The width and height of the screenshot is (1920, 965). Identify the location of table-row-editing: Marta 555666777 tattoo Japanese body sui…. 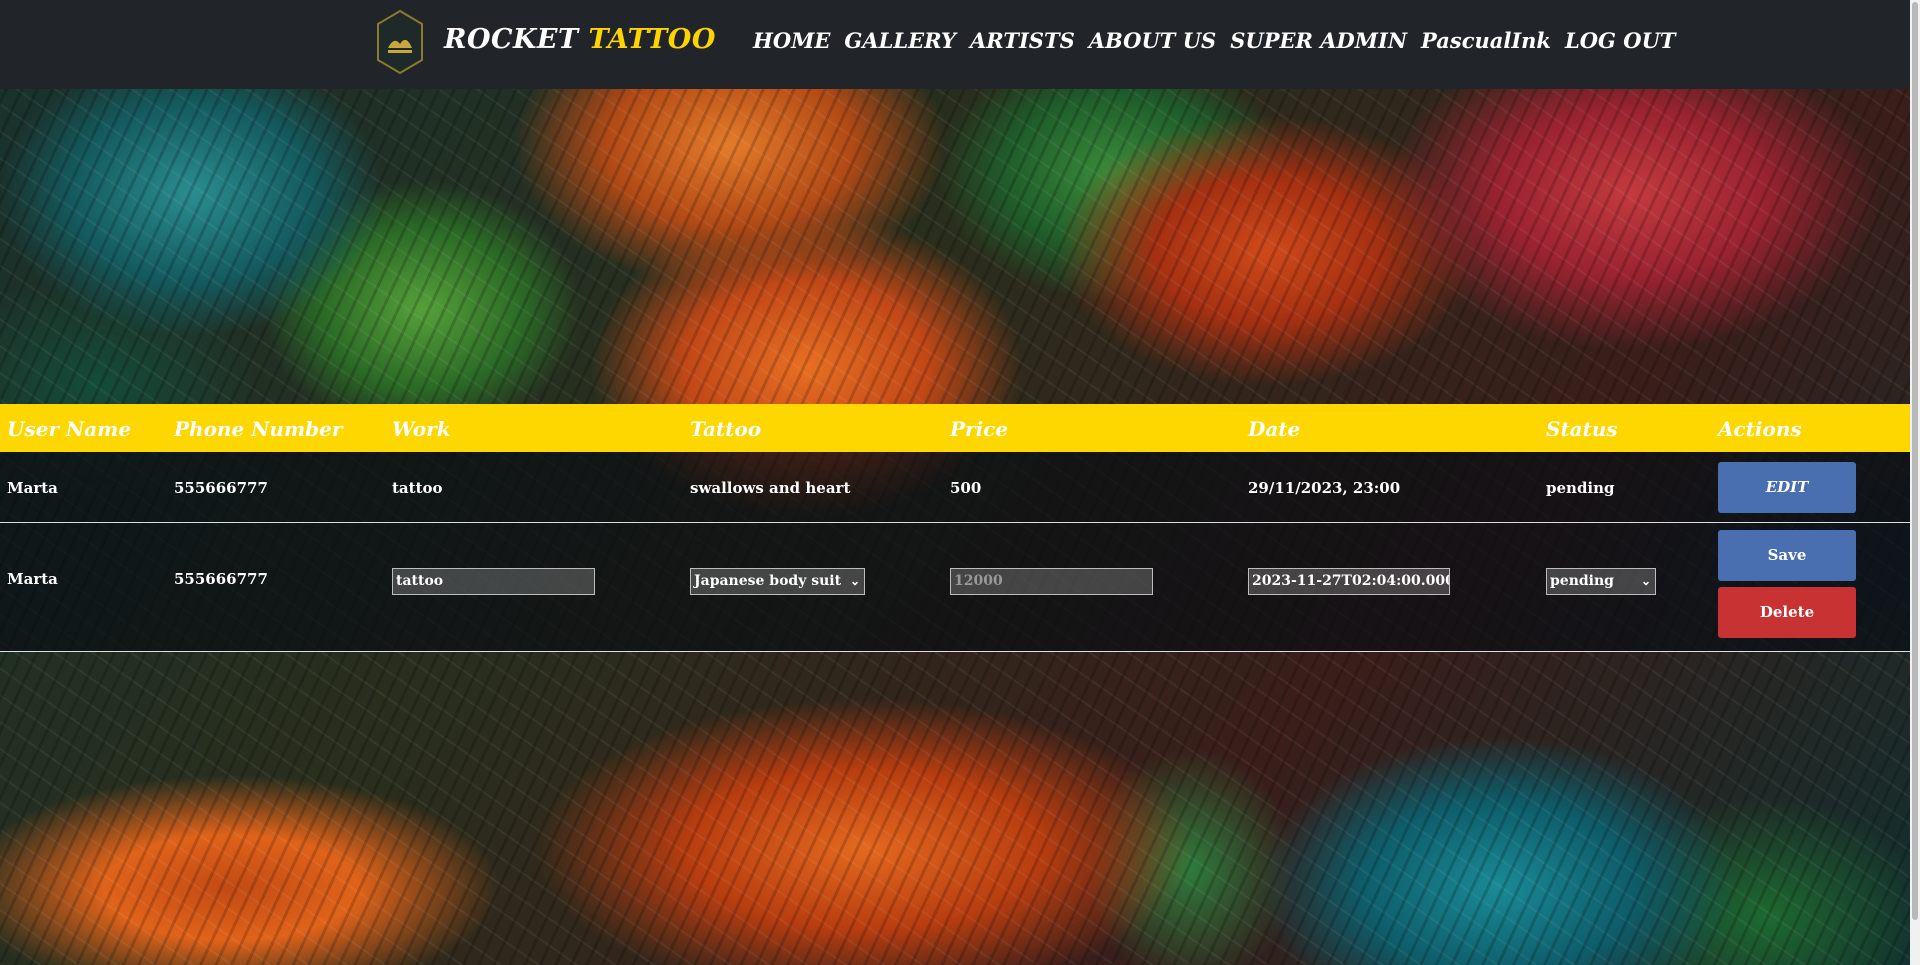
(955, 587).